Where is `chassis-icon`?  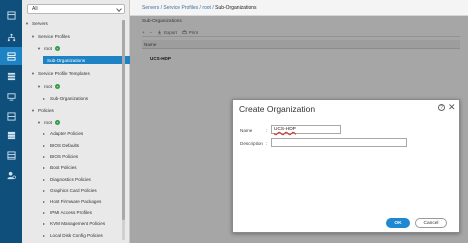
chassis-icon is located at coordinates (11, 155).